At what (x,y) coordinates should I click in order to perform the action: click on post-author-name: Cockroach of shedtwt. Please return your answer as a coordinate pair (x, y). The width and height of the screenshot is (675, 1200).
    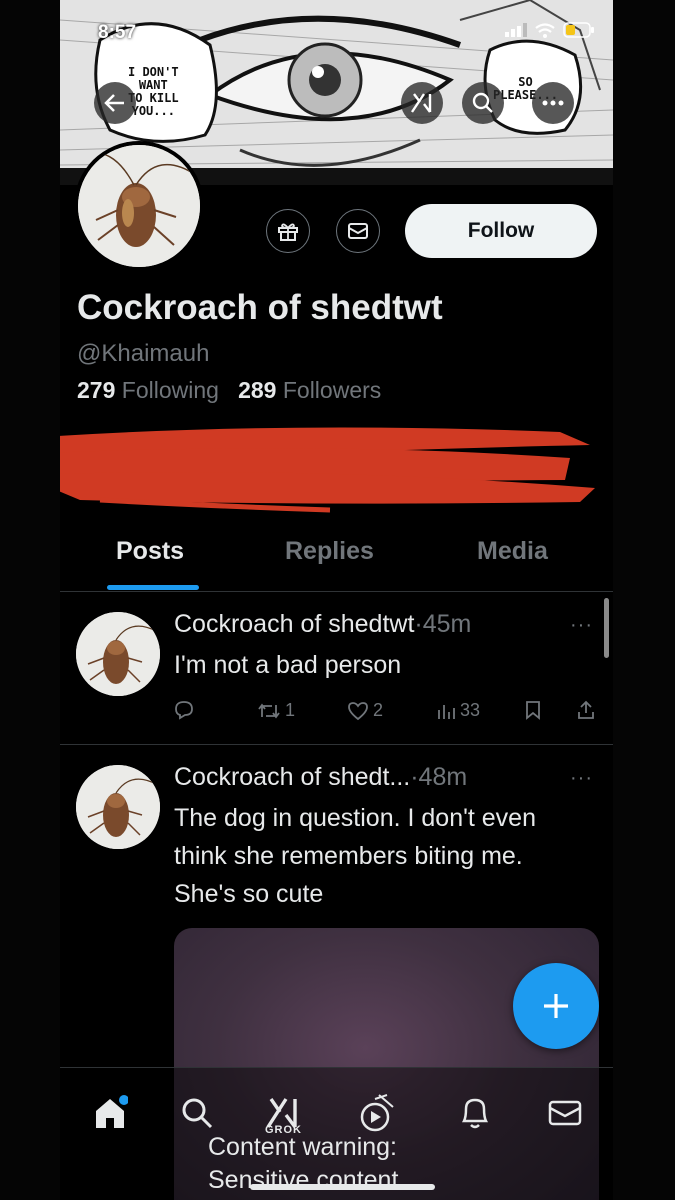
    Looking at the image, I should click on (294, 624).